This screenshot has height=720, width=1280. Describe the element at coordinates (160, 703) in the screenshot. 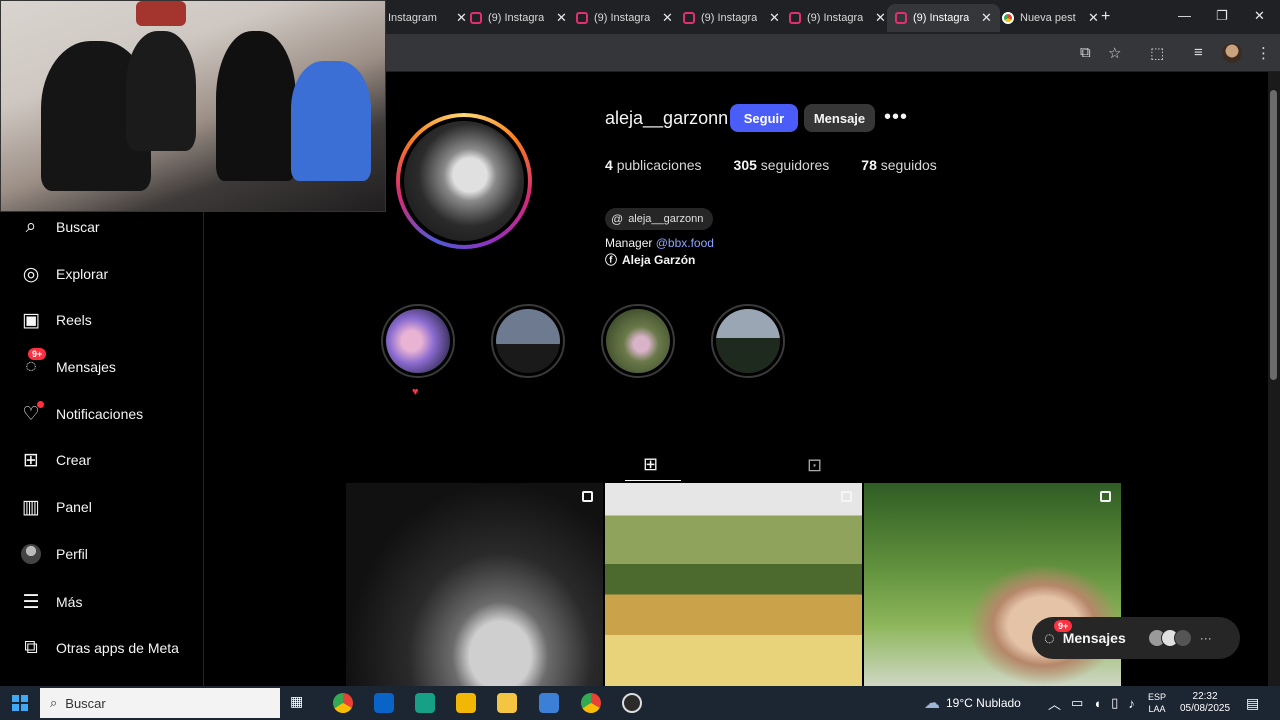

I see `taskbar-search: ⌕ Buscar` at that location.